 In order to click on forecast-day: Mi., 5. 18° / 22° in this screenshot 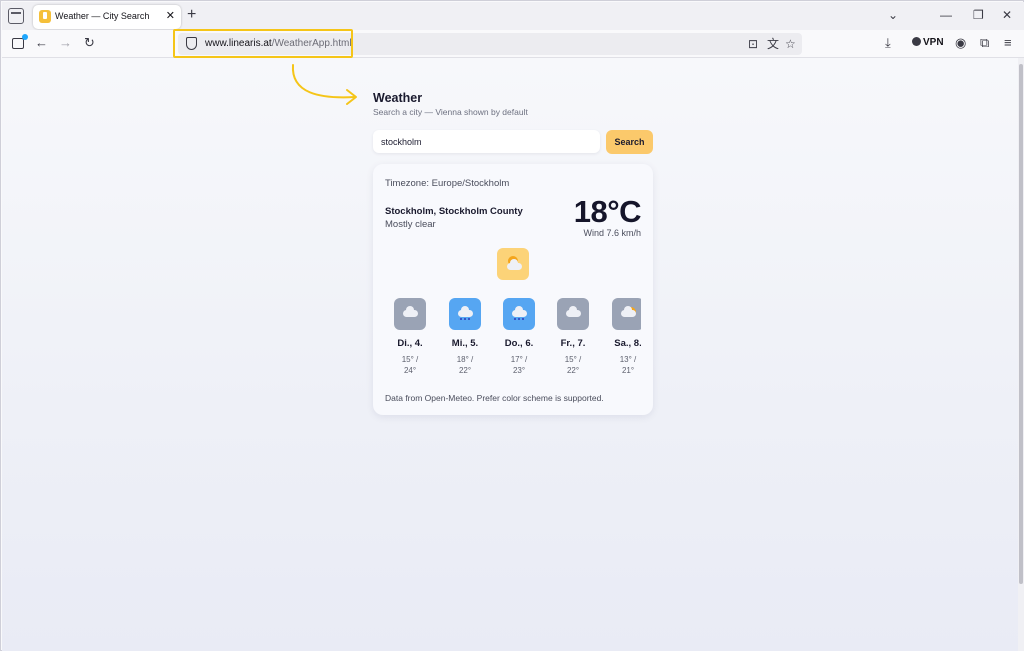, I will do `click(465, 337)`.